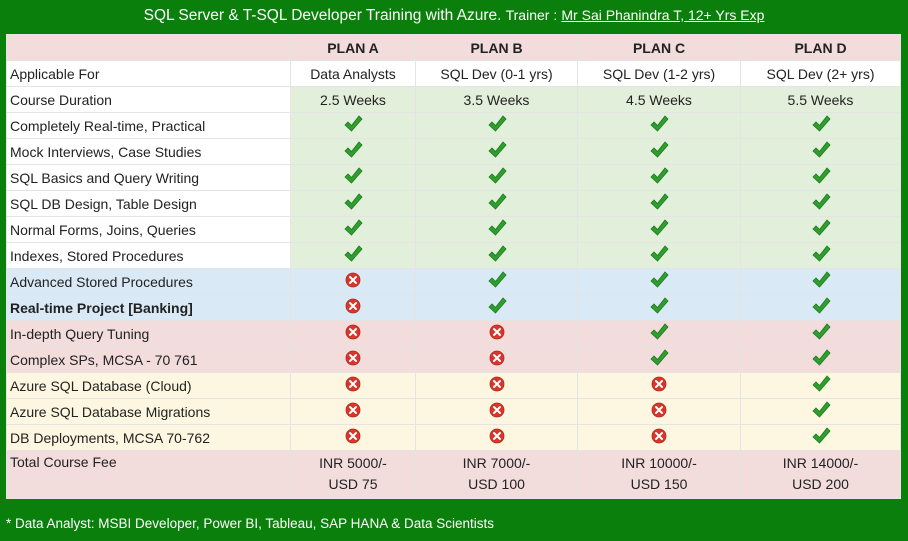 Image resolution: width=908 pixels, height=541 pixels. What do you see at coordinates (148, 203) in the screenshot?
I see `feature-label: SQL DB Design, Table Design` at bounding box center [148, 203].